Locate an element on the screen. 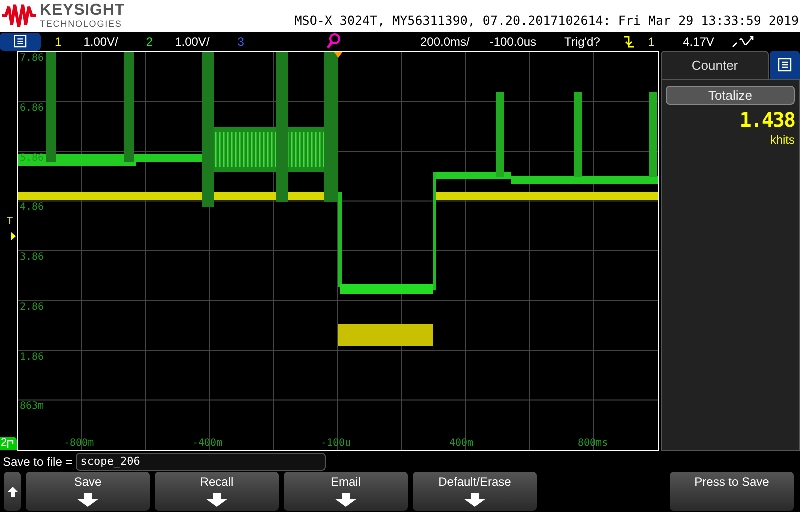  counter-unit: khits is located at coordinates (782, 140).